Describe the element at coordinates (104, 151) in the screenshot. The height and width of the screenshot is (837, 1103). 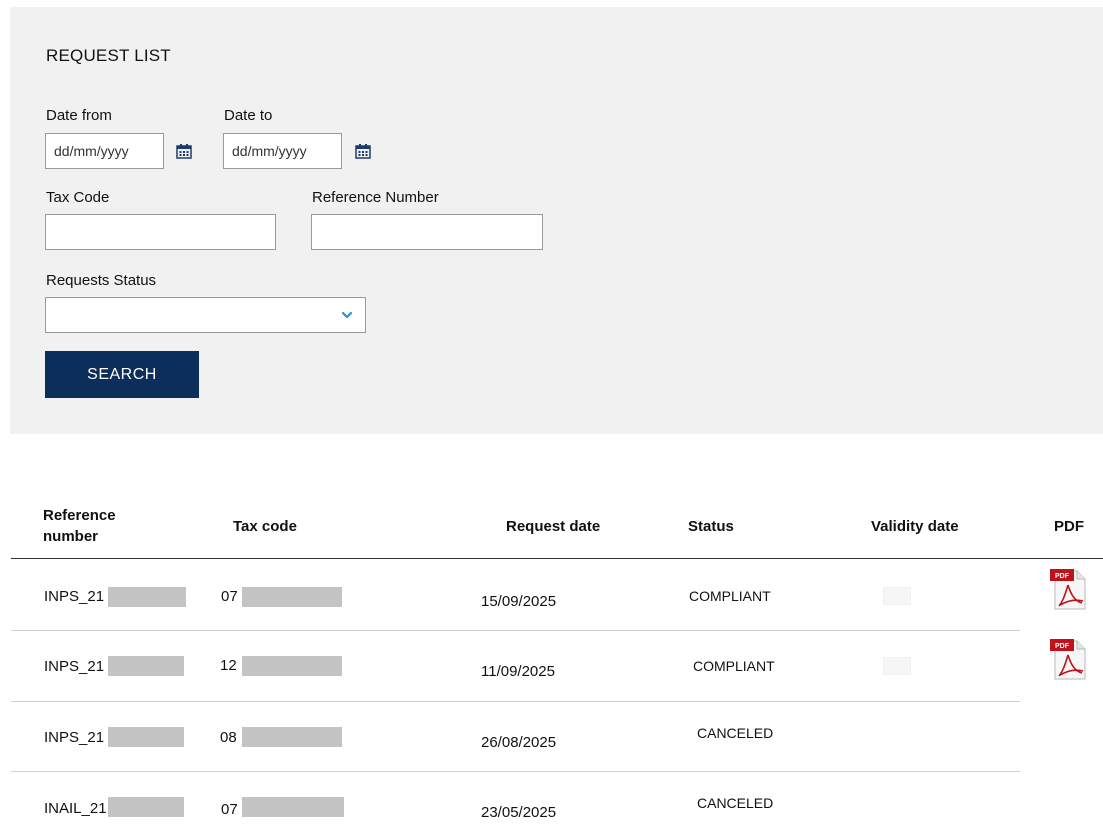
I see `date-from-input` at that location.